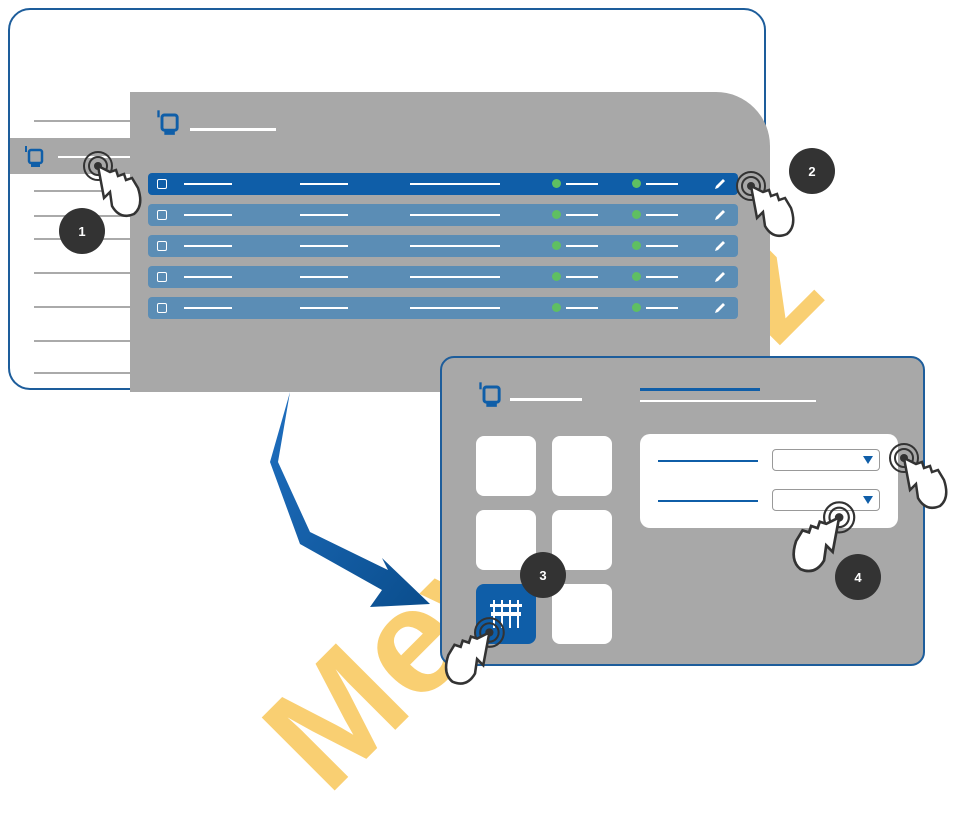 This screenshot has width=955, height=822. I want to click on arrow-icon, so click(350, 499).